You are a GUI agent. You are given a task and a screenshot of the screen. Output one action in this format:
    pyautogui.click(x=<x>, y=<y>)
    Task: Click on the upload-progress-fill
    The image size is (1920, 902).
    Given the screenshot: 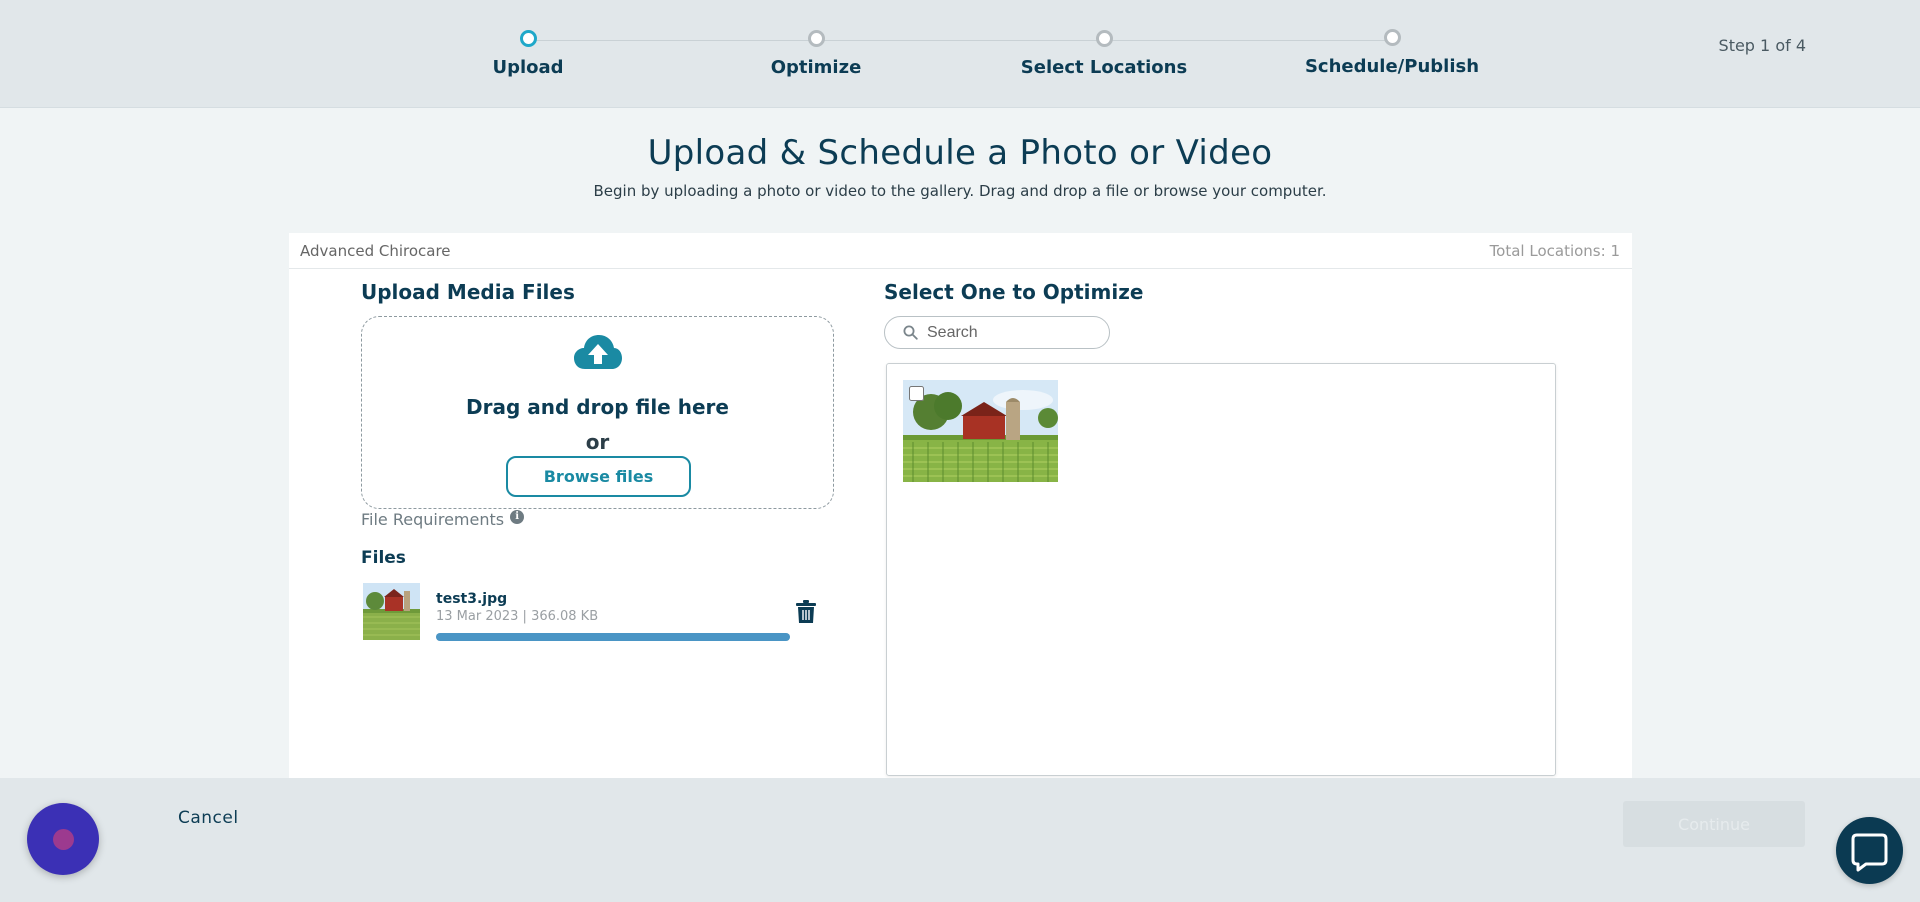 What is the action you would take?
    pyautogui.click(x=613, y=637)
    